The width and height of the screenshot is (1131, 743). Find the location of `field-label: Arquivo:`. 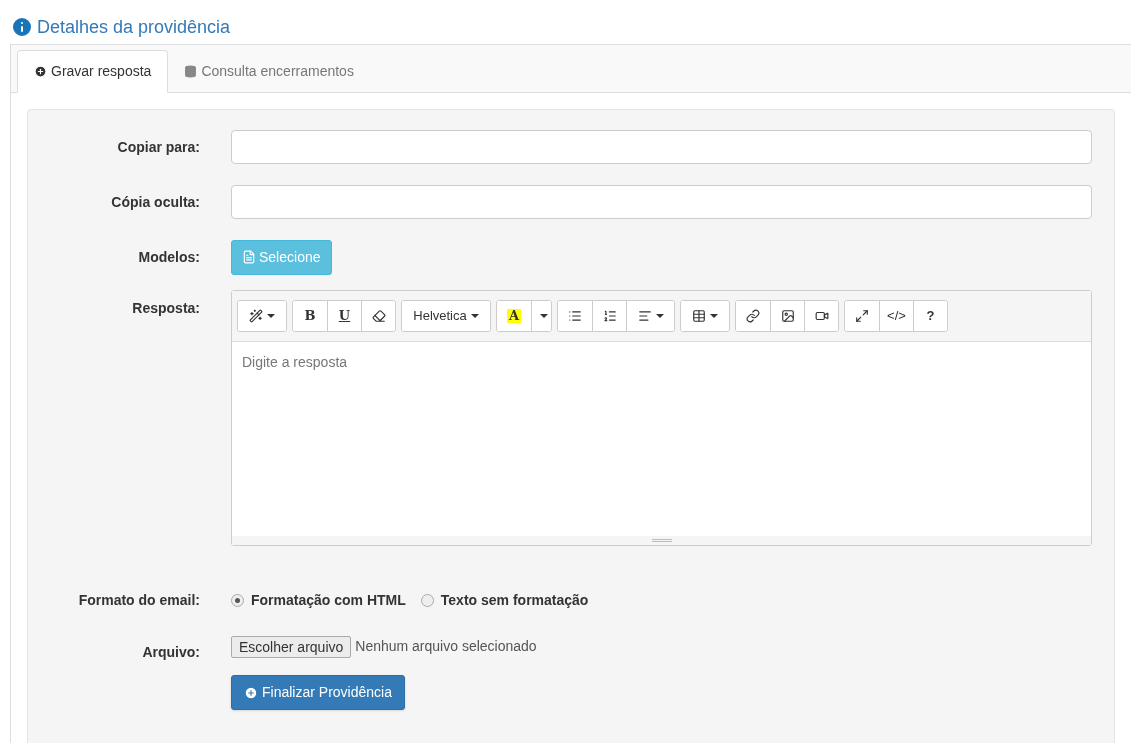

field-label: Arquivo: is located at coordinates (171, 652).